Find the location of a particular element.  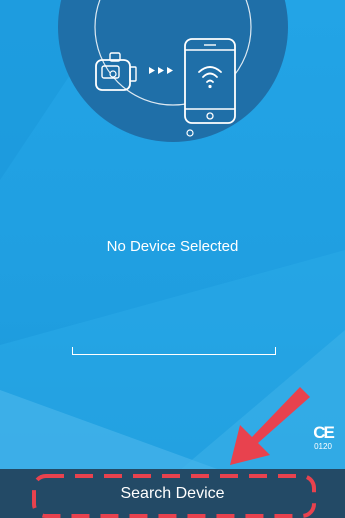

ce-mark-symbol: CE is located at coordinates (324, 432).